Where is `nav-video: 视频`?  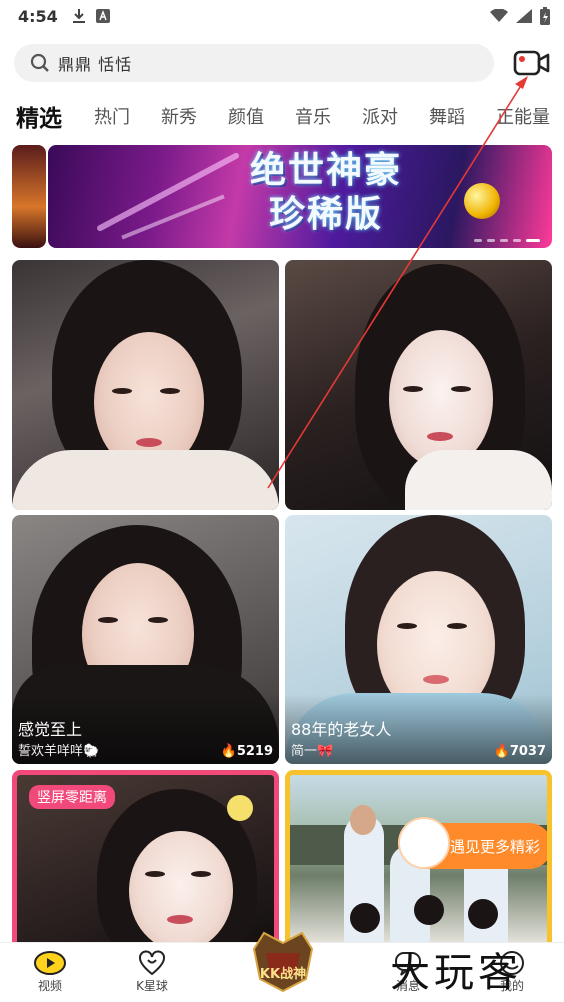 nav-video: 视频 is located at coordinates (50, 971).